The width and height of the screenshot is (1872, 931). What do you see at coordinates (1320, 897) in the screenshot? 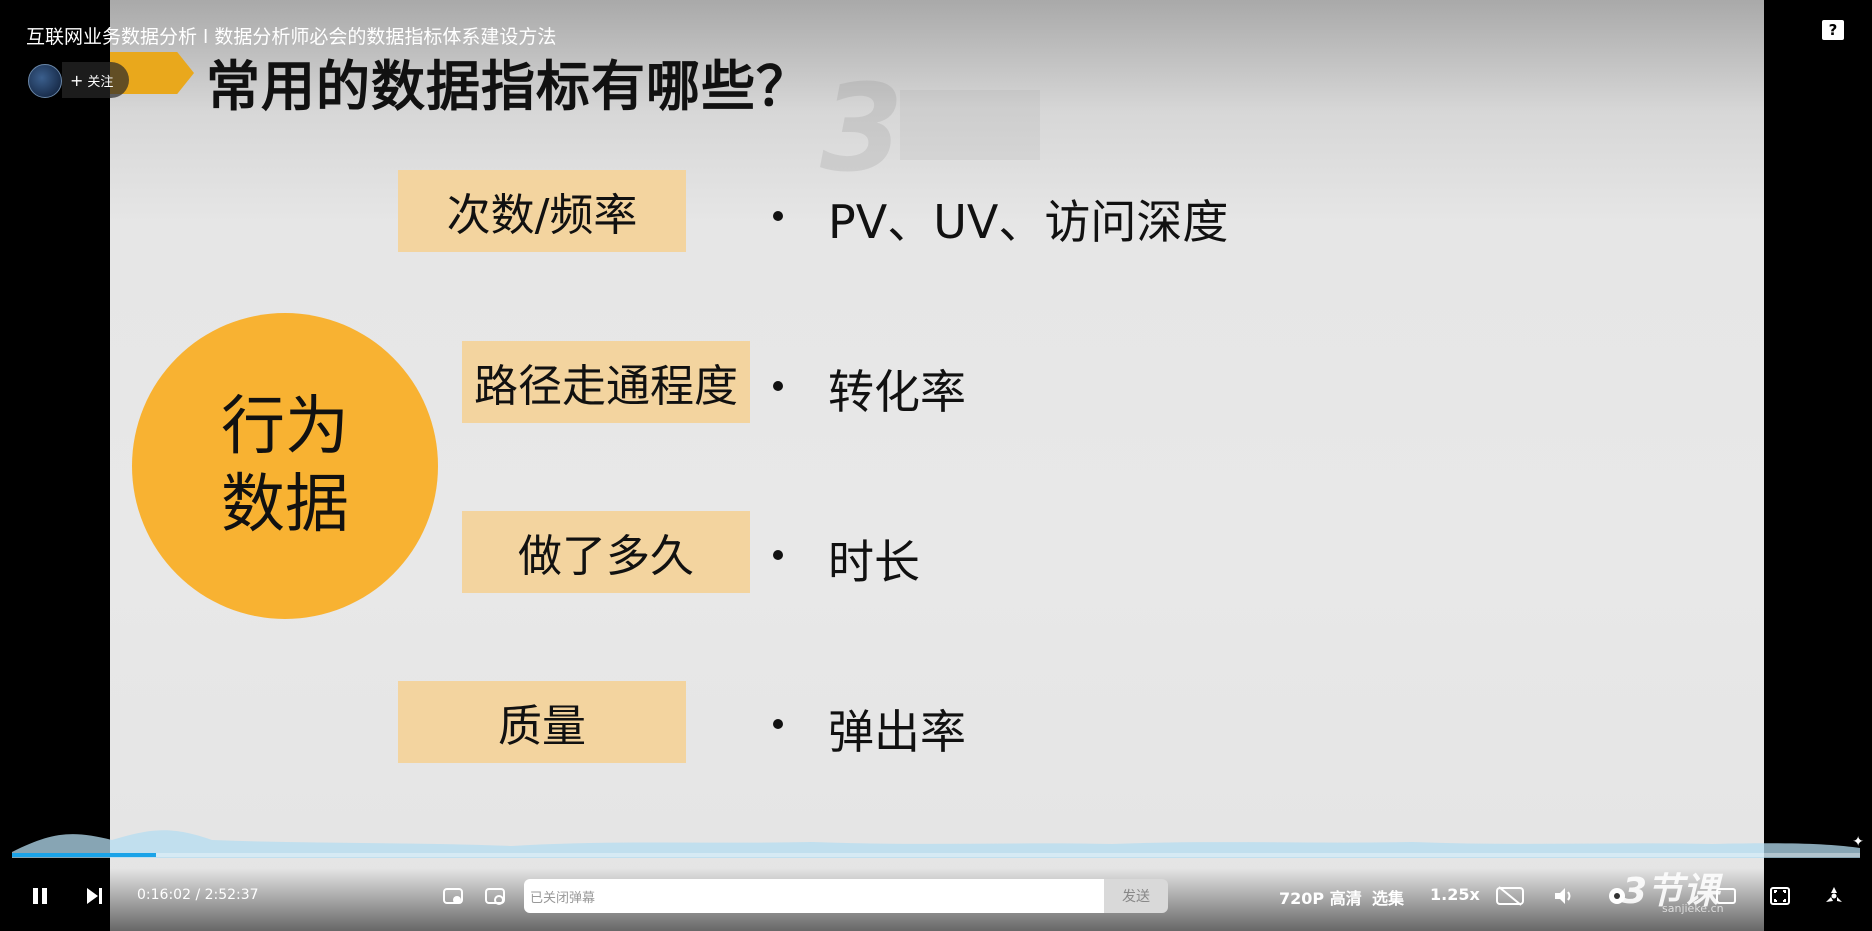
I see `quality-button: 720P 高清` at bounding box center [1320, 897].